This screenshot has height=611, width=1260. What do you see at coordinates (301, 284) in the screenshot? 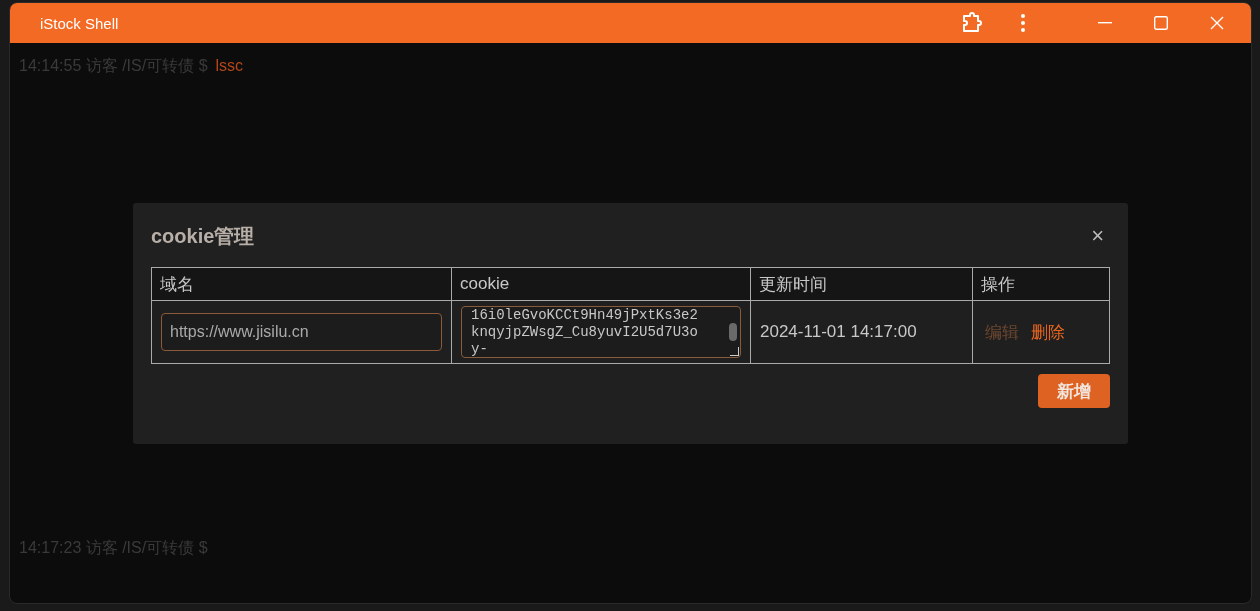
I see `column-header: 域名` at bounding box center [301, 284].